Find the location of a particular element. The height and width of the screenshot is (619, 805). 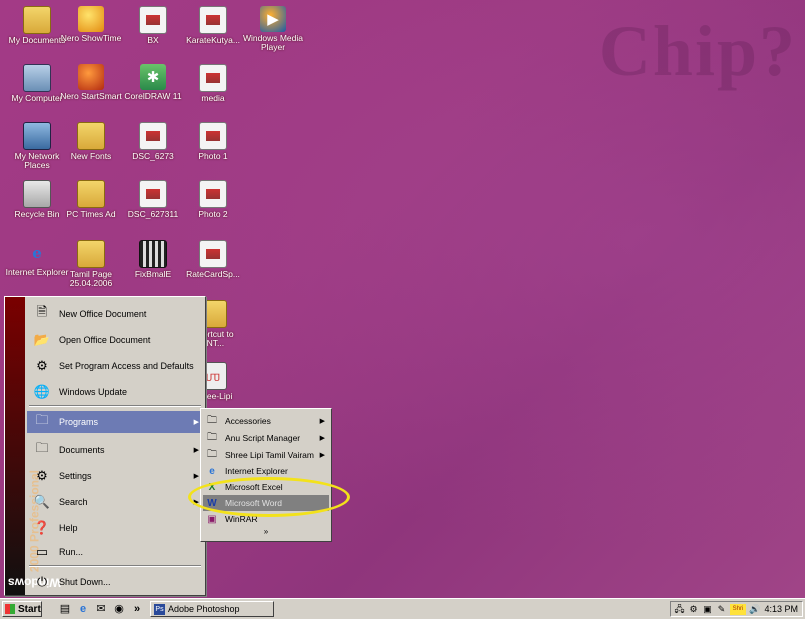

start-button: Start is located at coordinates (22, 609).